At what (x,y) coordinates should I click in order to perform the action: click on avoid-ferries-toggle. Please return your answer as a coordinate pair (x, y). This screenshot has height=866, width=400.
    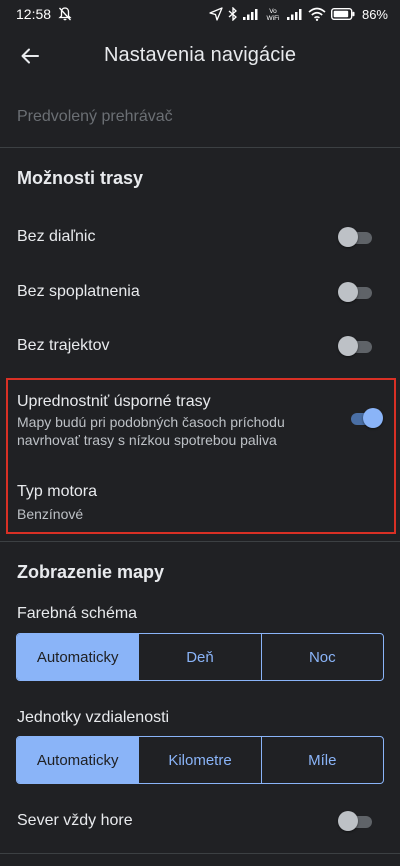
    Looking at the image, I should click on (356, 346).